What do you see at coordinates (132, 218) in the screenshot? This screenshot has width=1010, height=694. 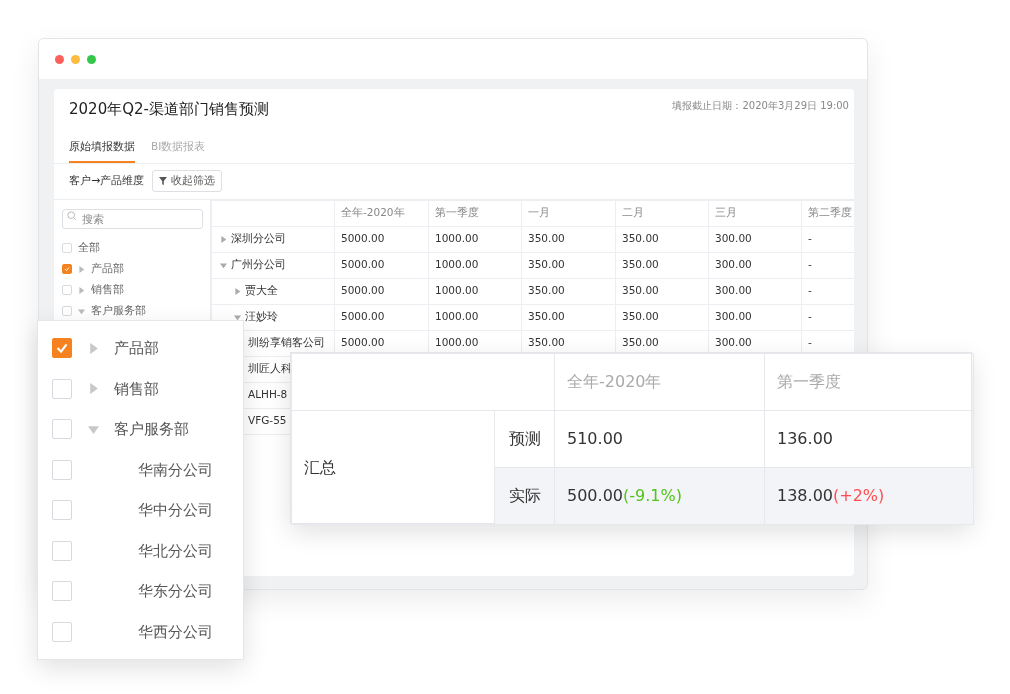 I see `search-field: 搜索` at bounding box center [132, 218].